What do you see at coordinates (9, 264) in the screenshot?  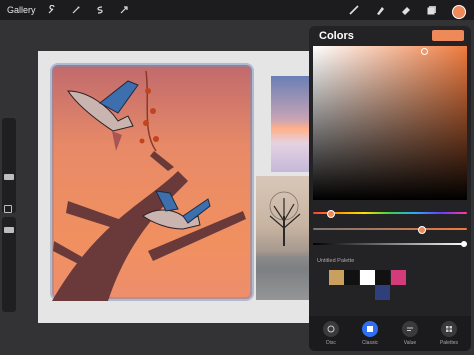 I see `opacity-slider` at bounding box center [9, 264].